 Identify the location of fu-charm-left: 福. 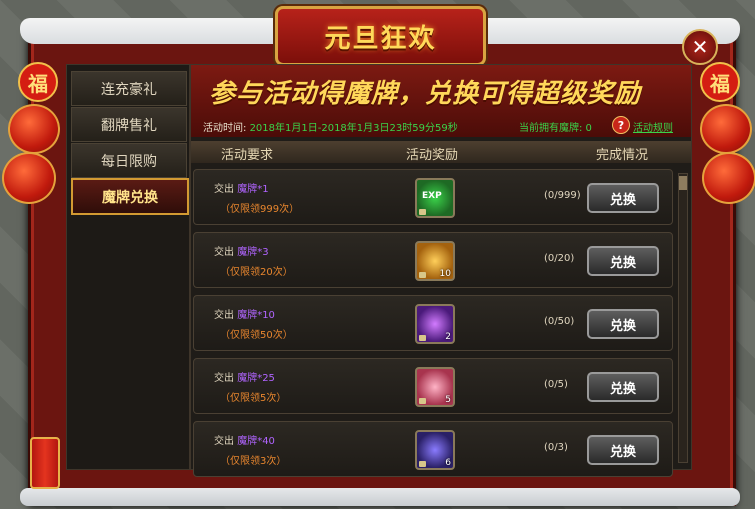
(38, 82).